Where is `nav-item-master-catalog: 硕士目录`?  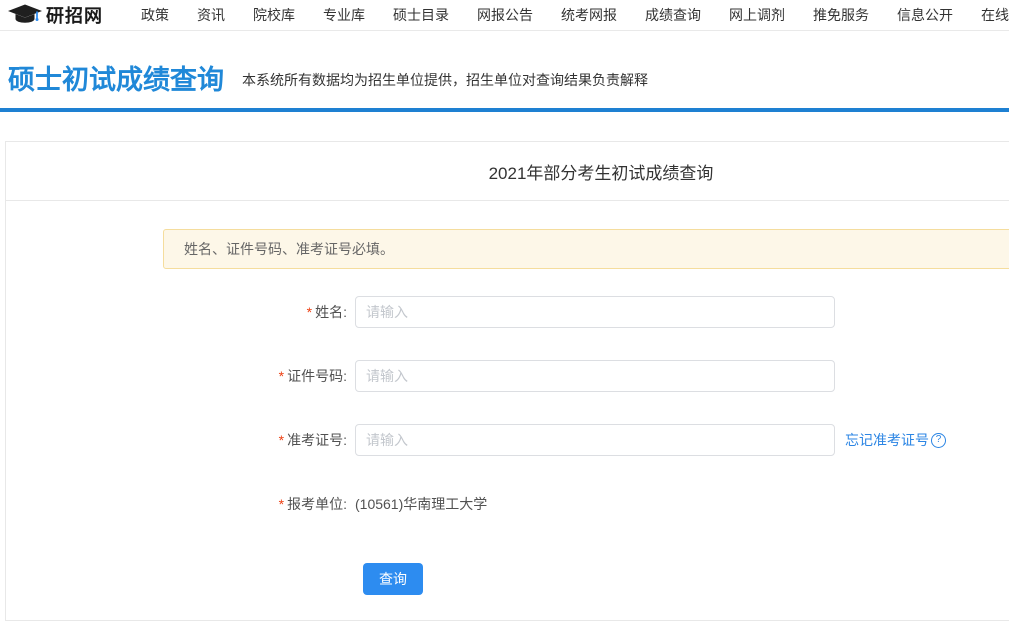 nav-item-master-catalog: 硕士目录 is located at coordinates (421, 15).